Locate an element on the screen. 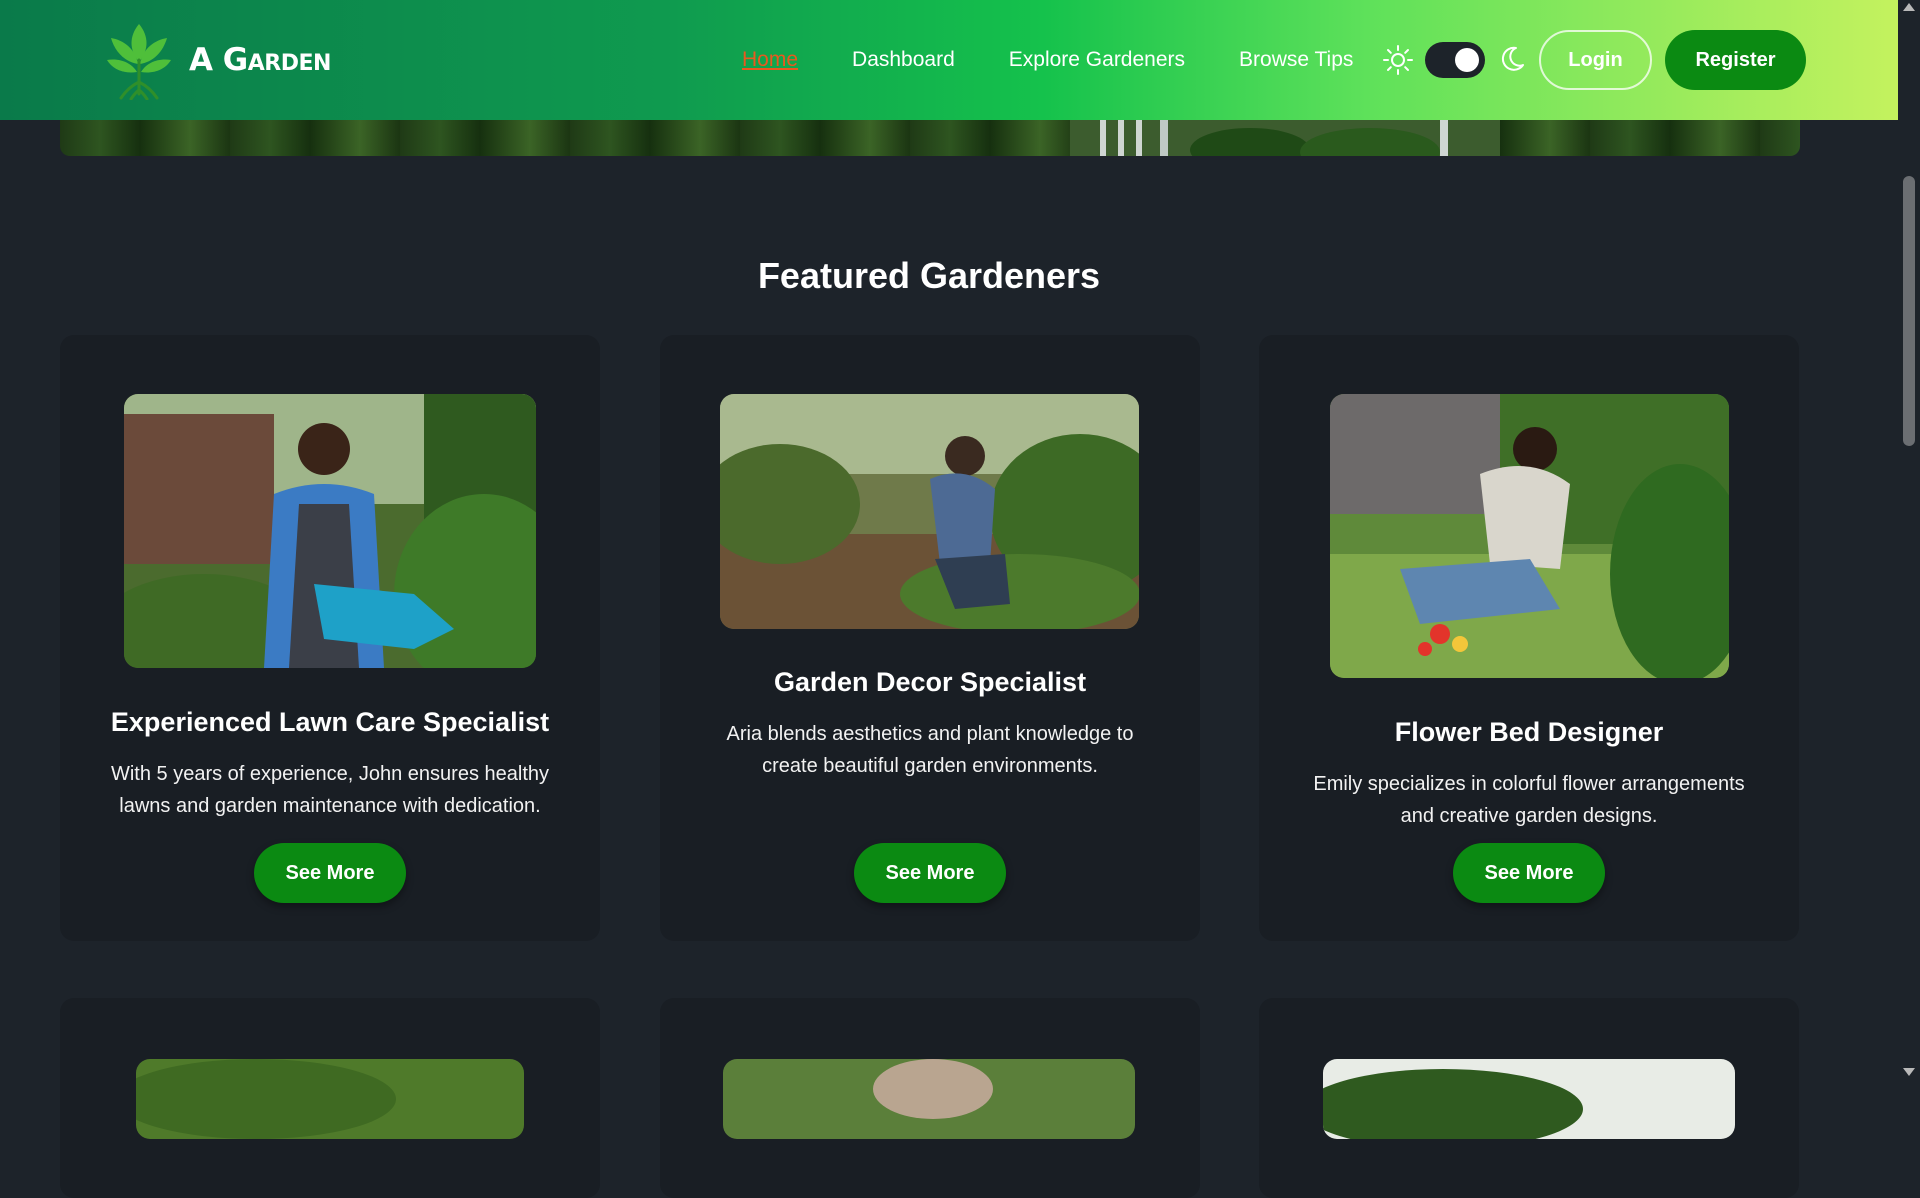  scrollbar-thumb is located at coordinates (1909, 311).